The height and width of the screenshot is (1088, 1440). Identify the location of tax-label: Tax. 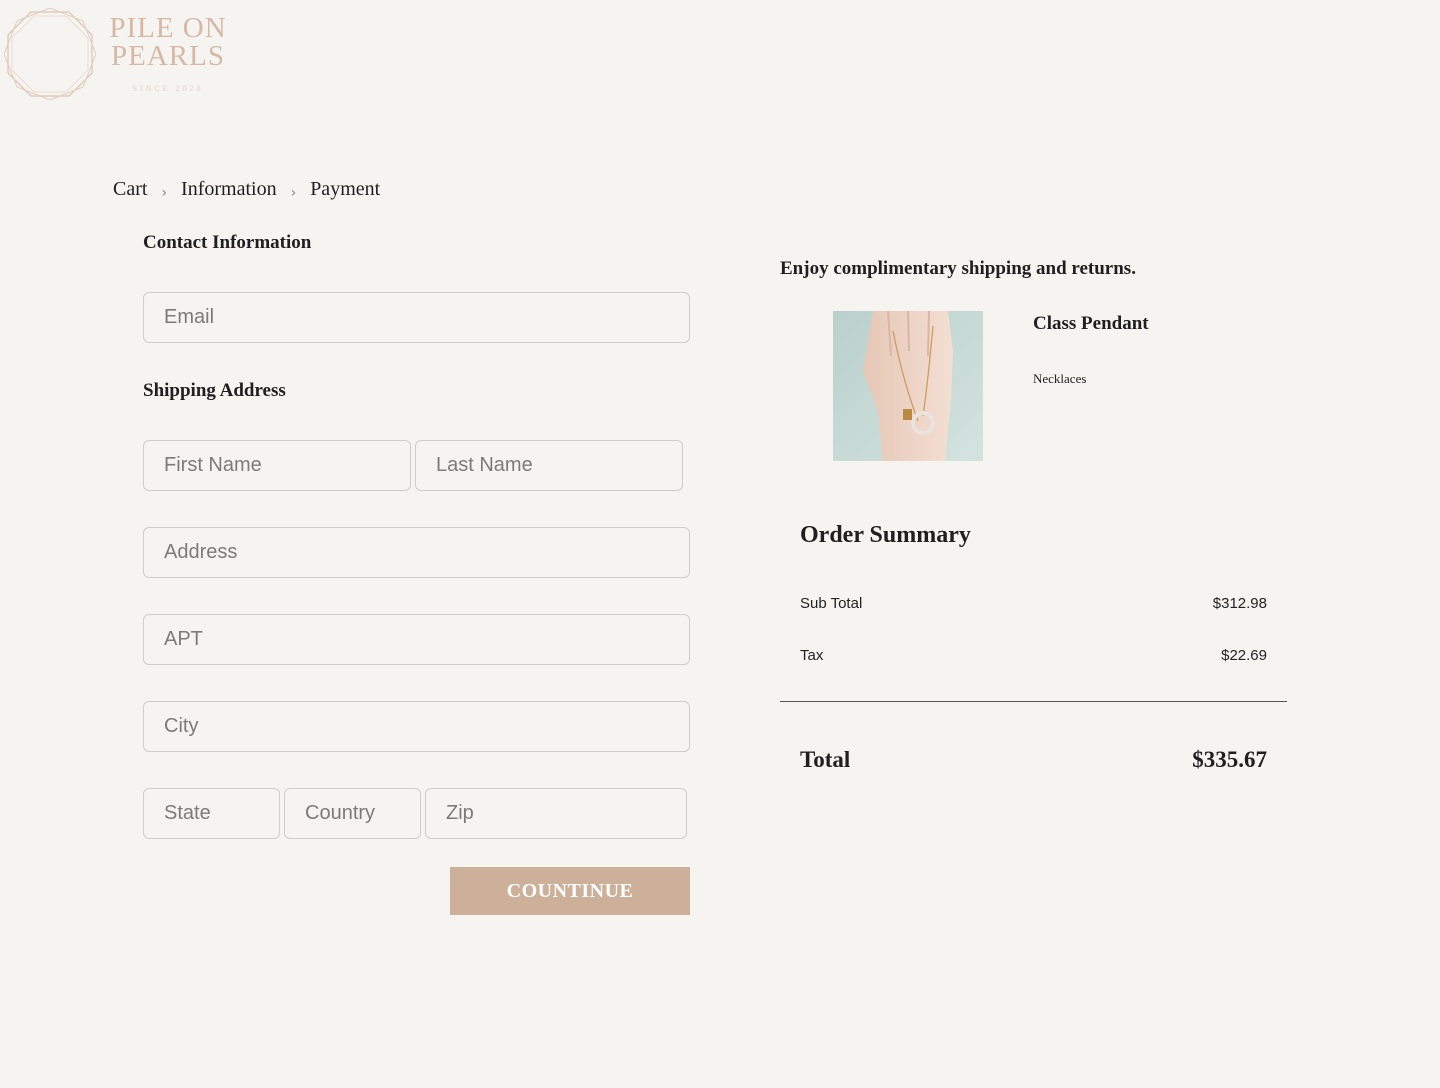
(812, 655).